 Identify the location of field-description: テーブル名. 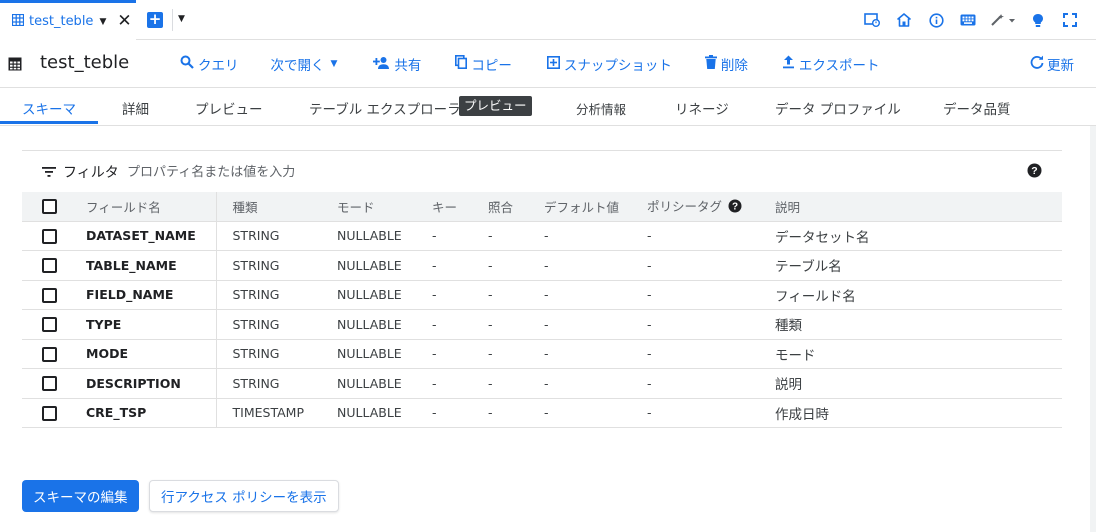
(910, 265).